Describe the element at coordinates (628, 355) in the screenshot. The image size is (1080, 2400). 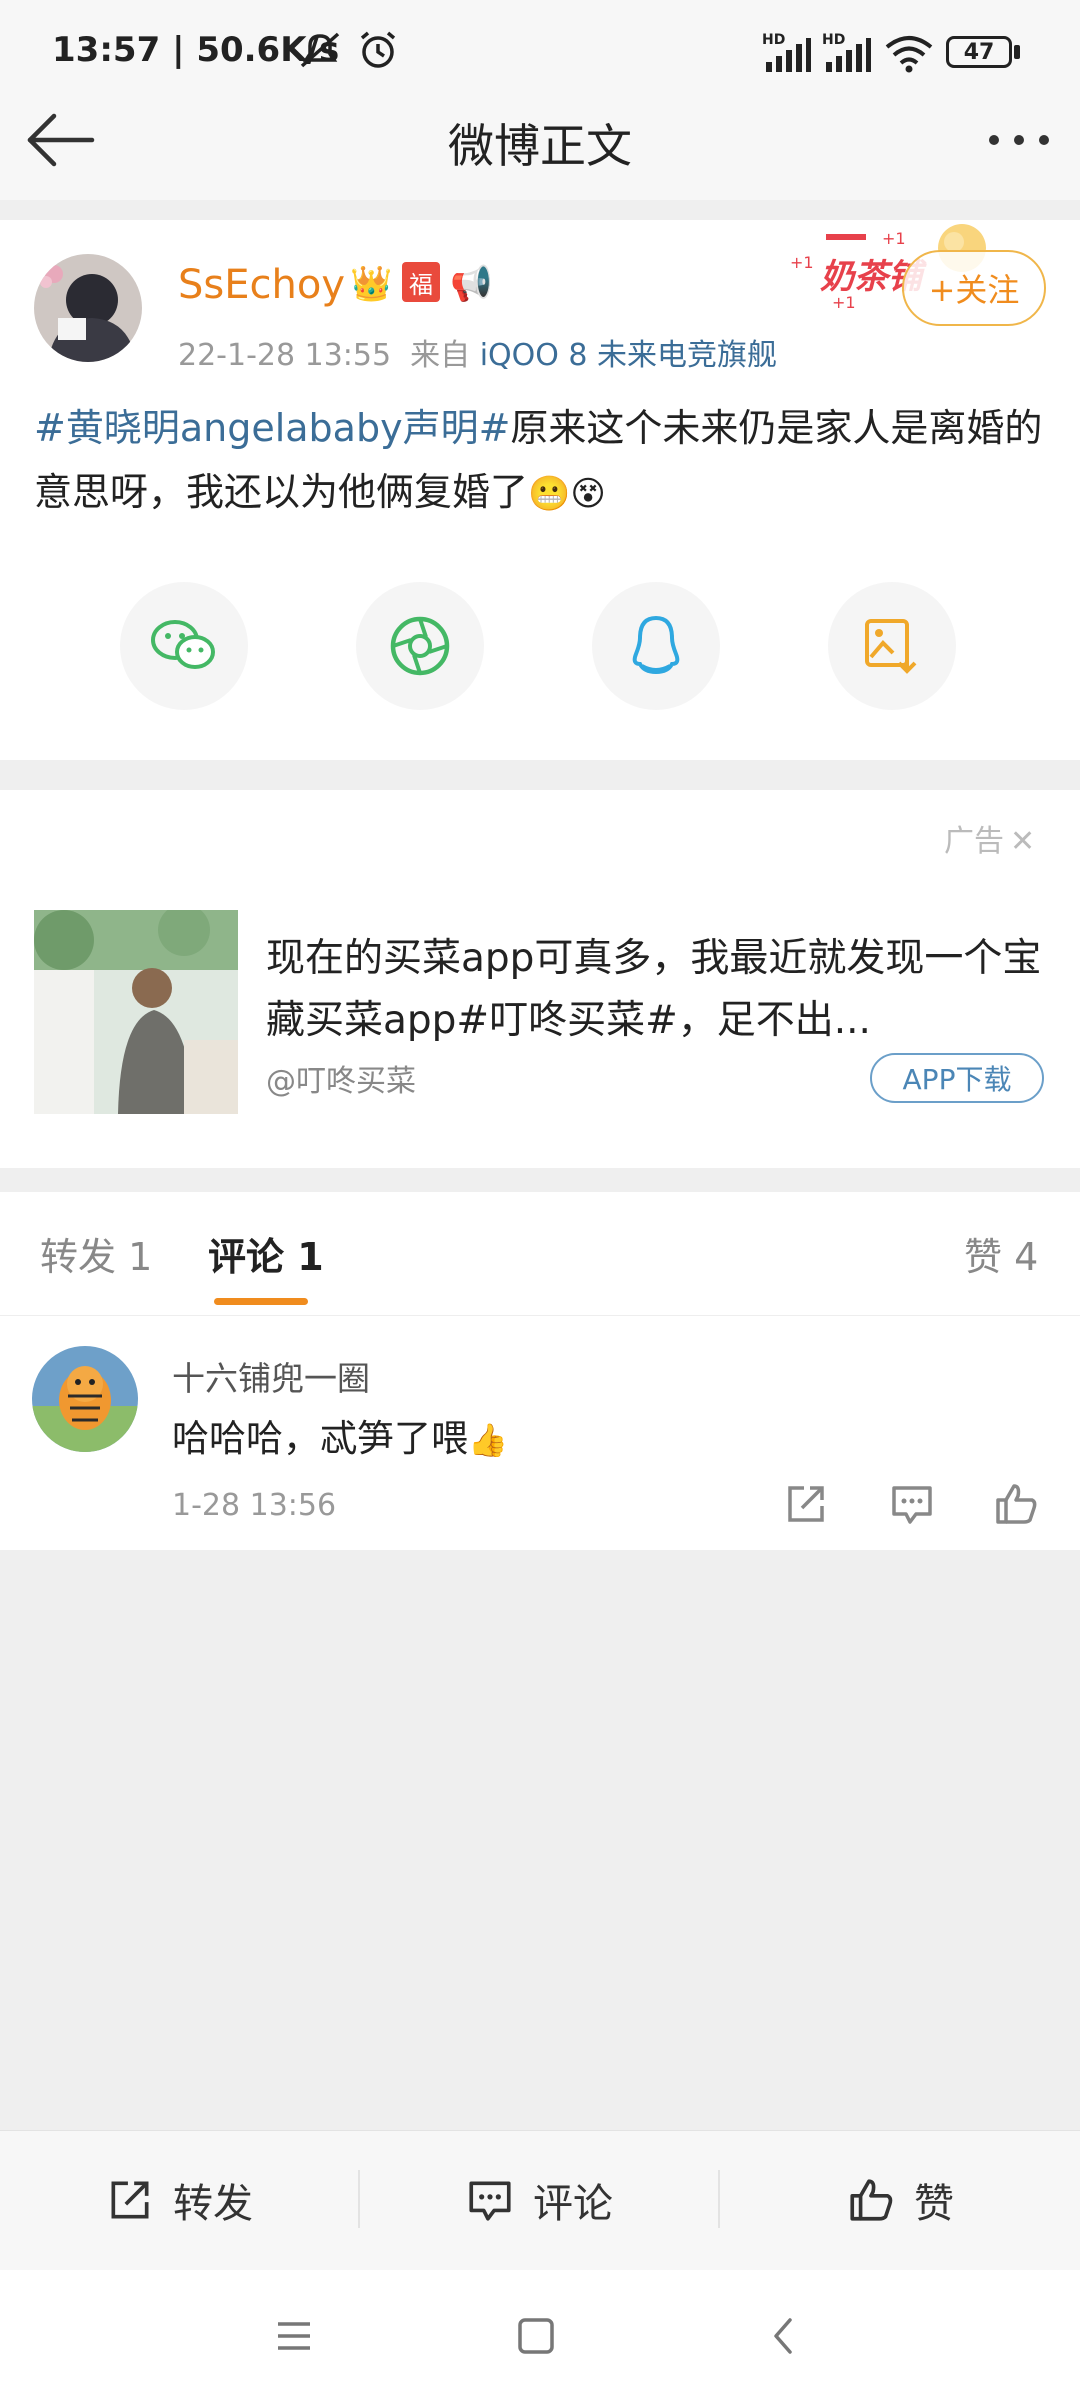
I see `post-source-link: iQOO 8 未来电竞旗舰` at that location.